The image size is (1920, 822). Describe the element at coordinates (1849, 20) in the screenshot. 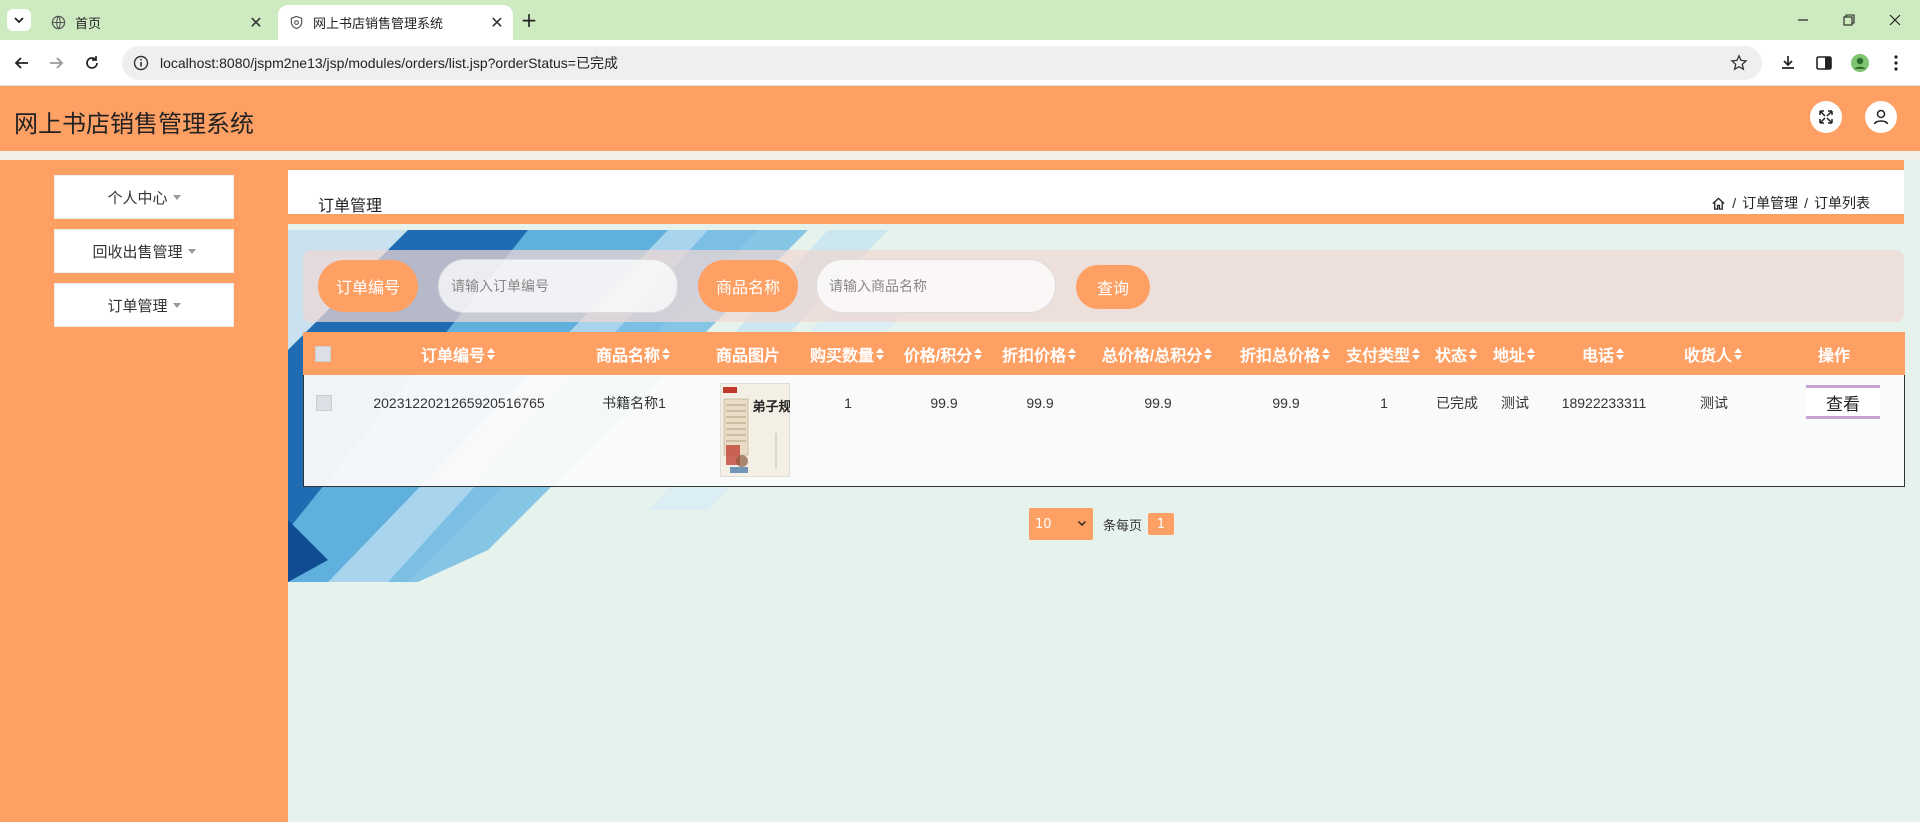

I see `restore-icon` at that location.